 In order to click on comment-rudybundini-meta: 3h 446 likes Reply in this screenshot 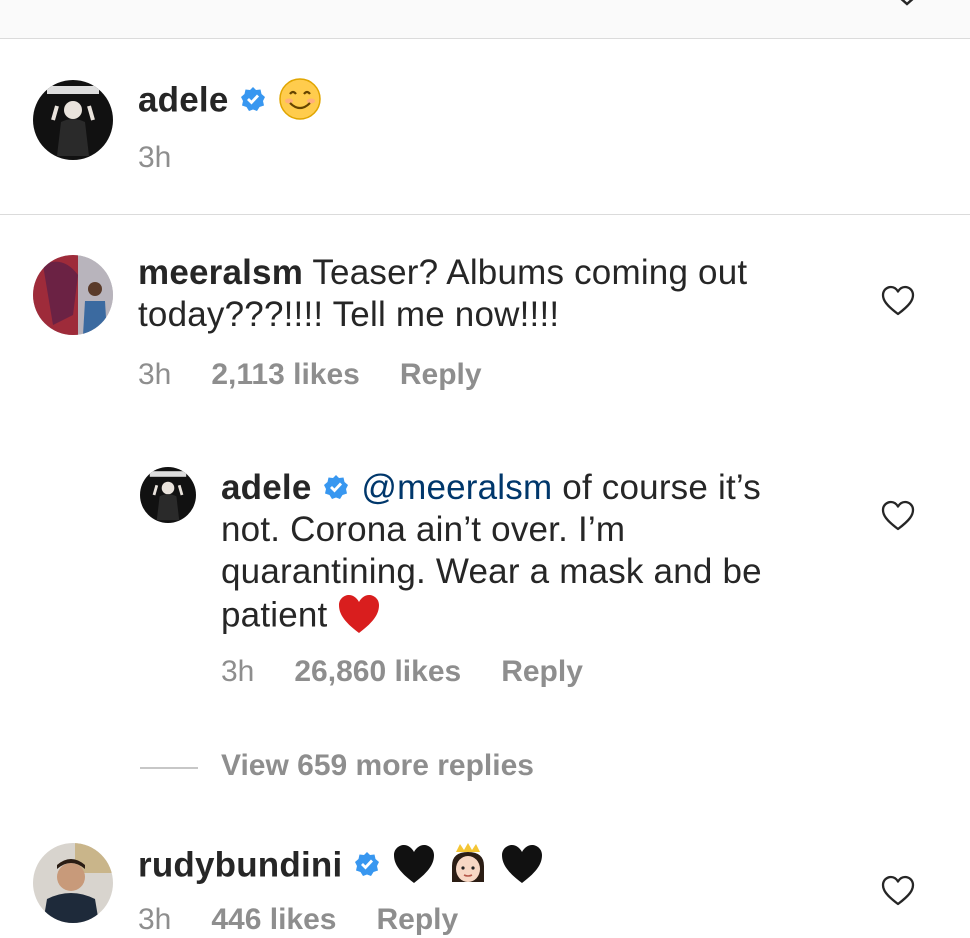, I will do `click(318, 920)`.